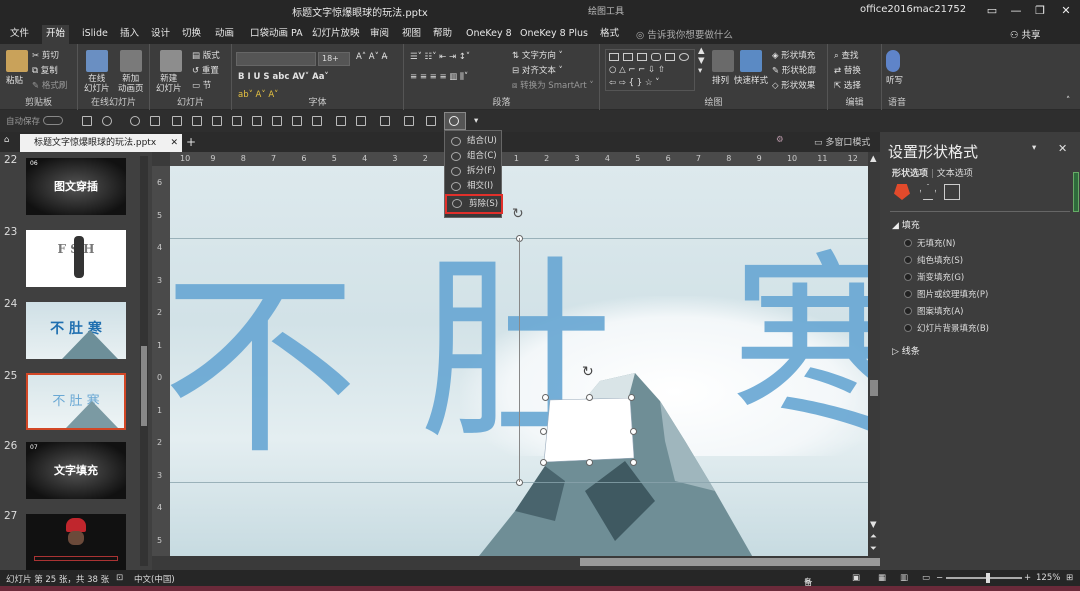 The height and width of the screenshot is (591, 1080). I want to click on menu-item-union: 组合(C), so click(474, 156).